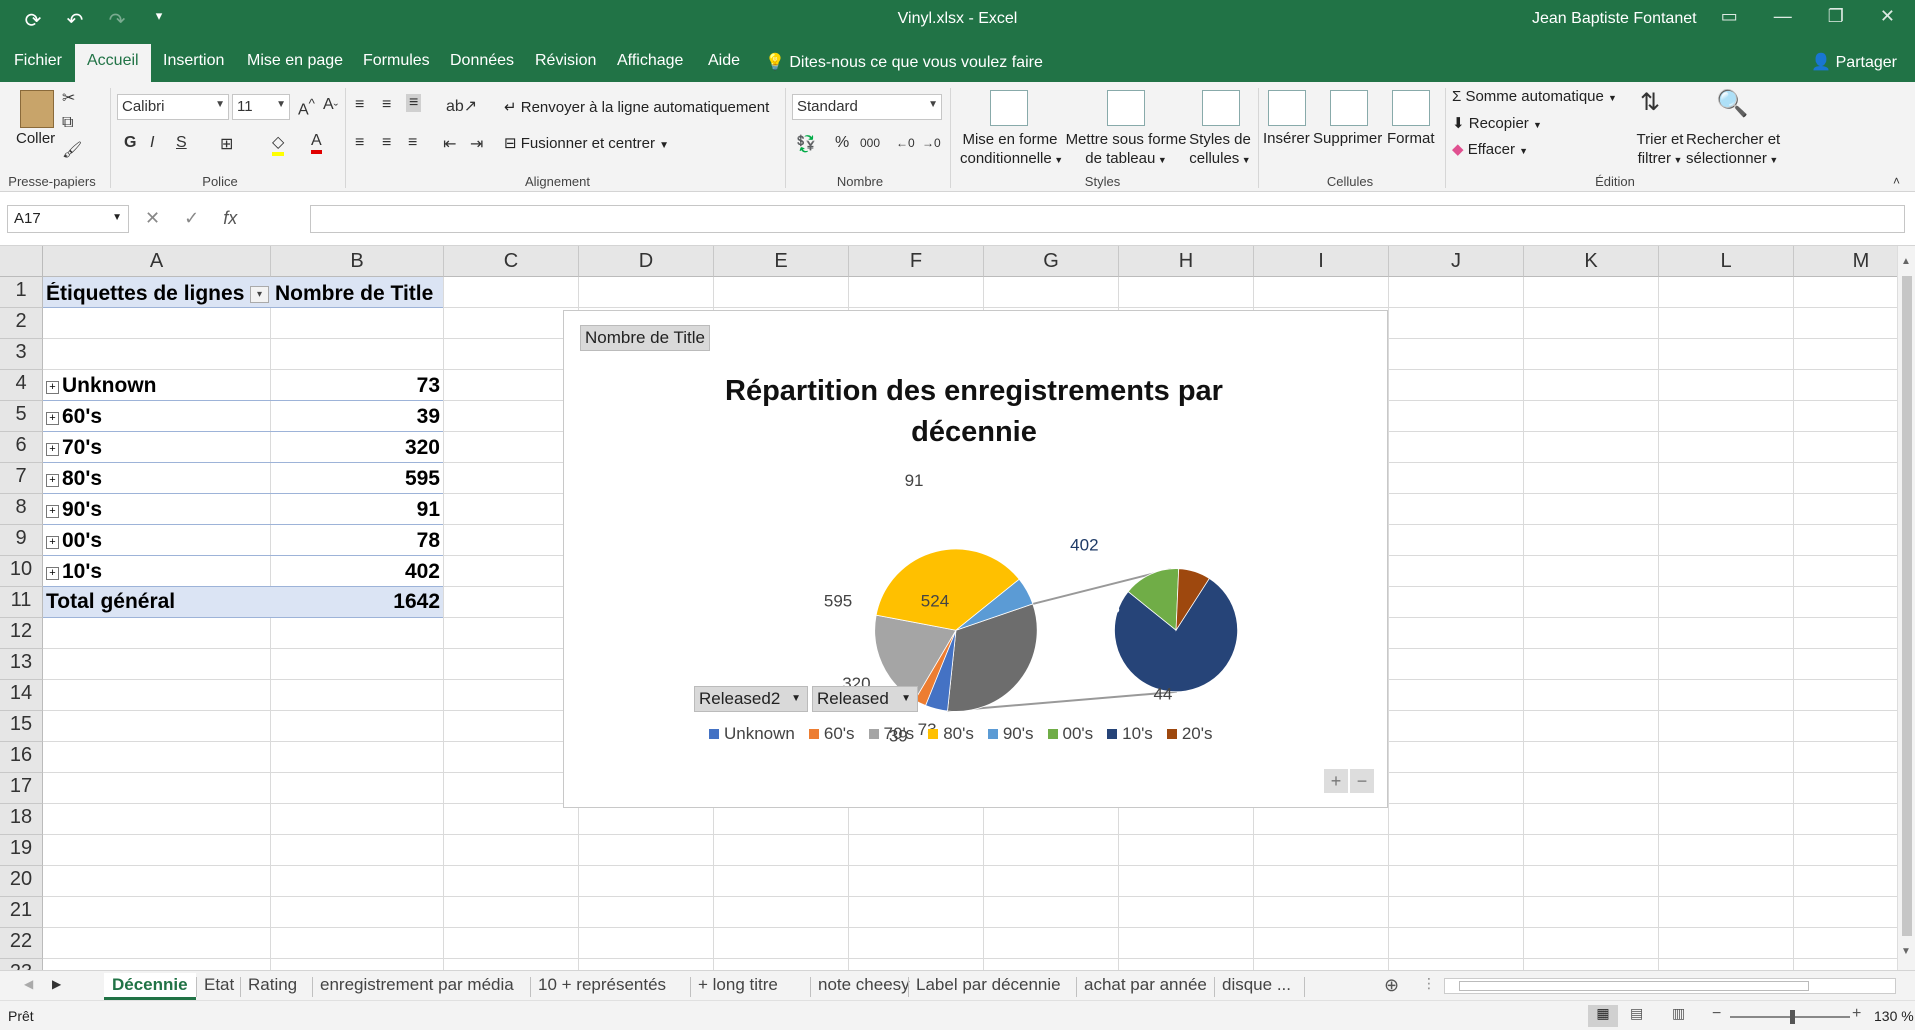 This screenshot has width=1915, height=1030. What do you see at coordinates (1907, 606) in the screenshot?
I see `scroll-thumb` at bounding box center [1907, 606].